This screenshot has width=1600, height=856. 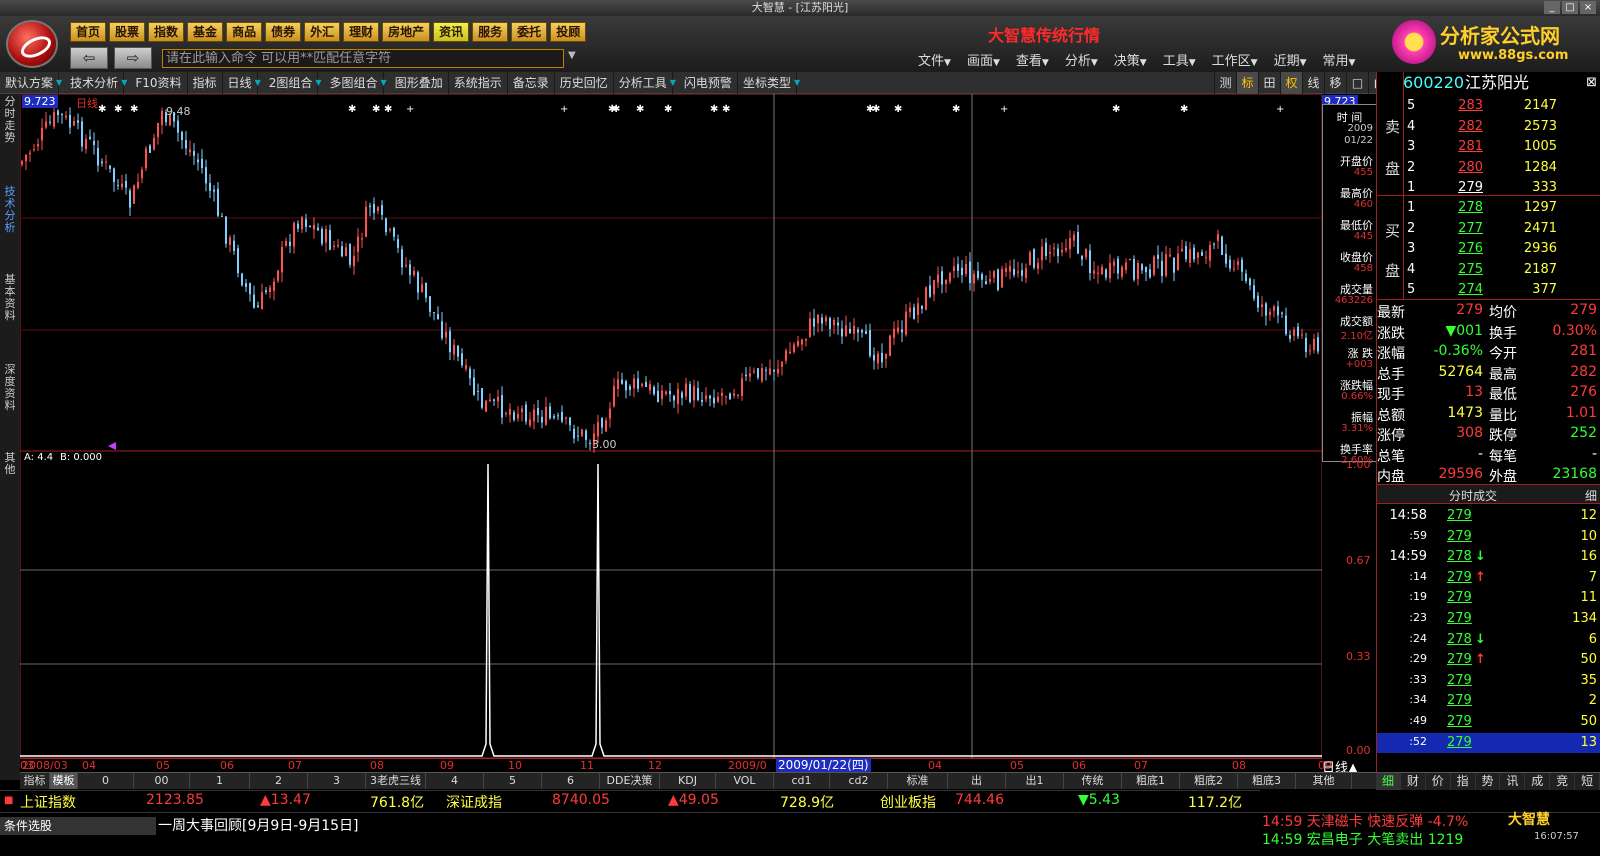 I want to click on toolbar-item: 技术分析, so click(x=95, y=82).